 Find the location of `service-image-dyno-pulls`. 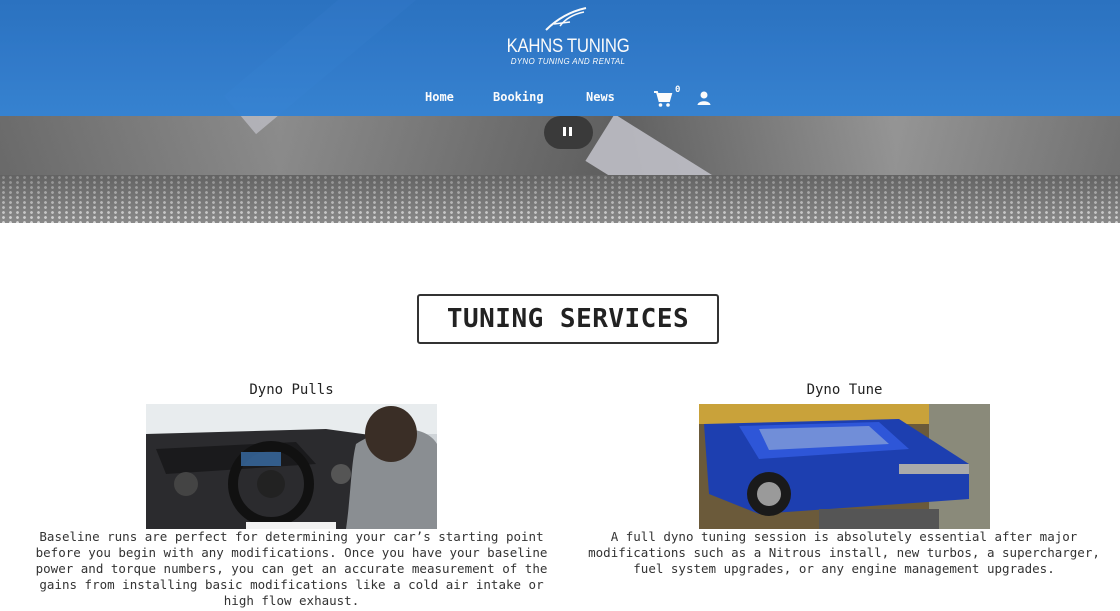

service-image-dyno-pulls is located at coordinates (291, 466).